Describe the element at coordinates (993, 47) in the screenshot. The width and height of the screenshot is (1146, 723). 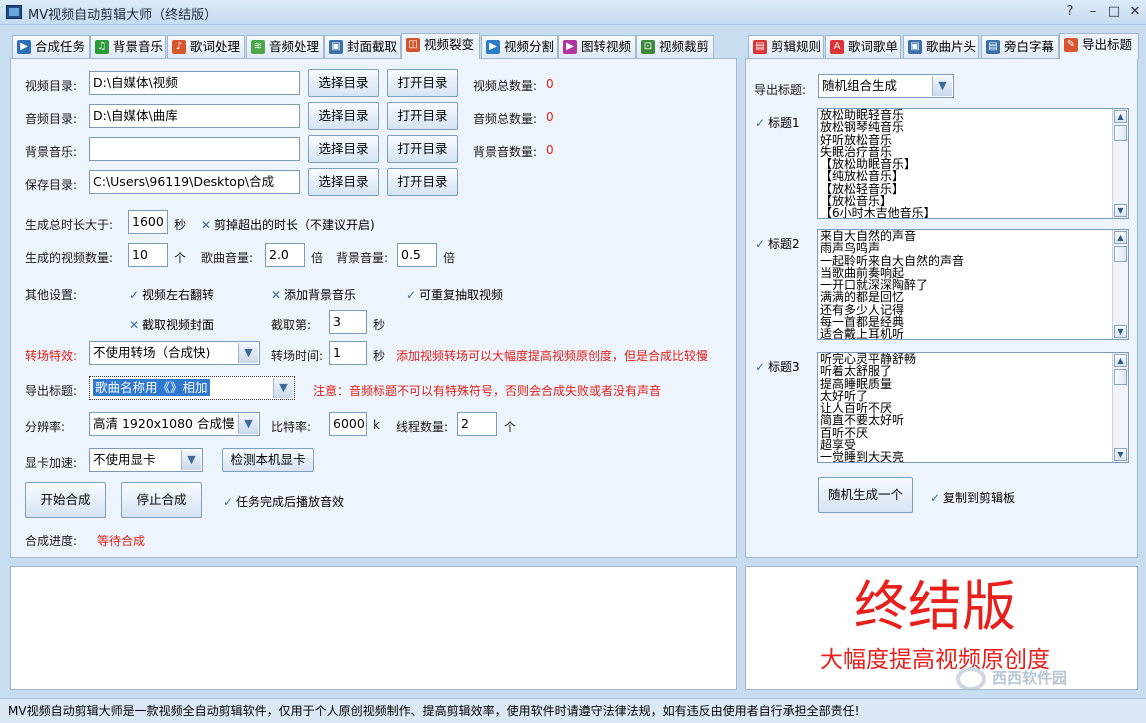
I see `document-icon: ▤` at that location.